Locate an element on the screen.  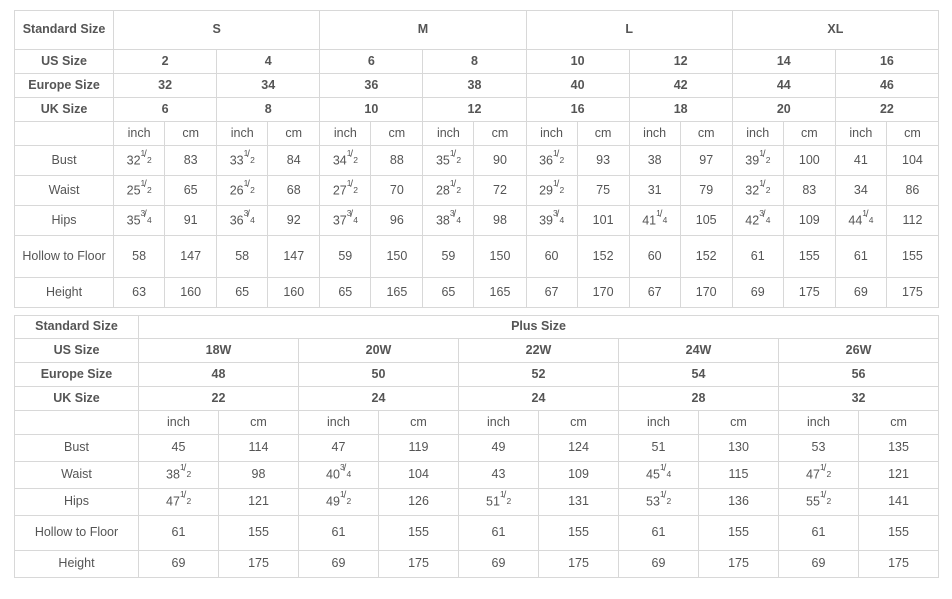
height-inch: 67 is located at coordinates (655, 293).